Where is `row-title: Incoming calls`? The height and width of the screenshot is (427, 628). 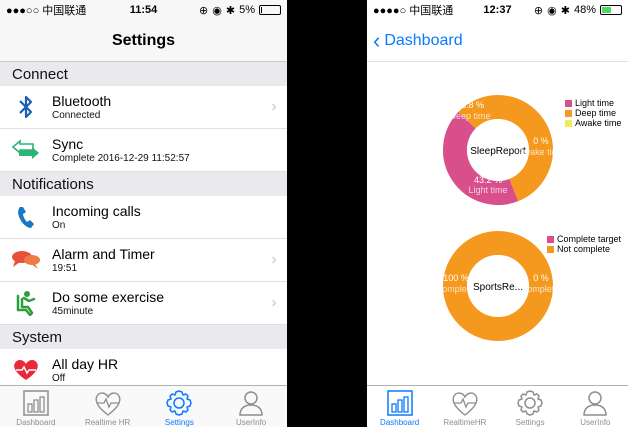
row-title: Incoming calls is located at coordinates (96, 211).